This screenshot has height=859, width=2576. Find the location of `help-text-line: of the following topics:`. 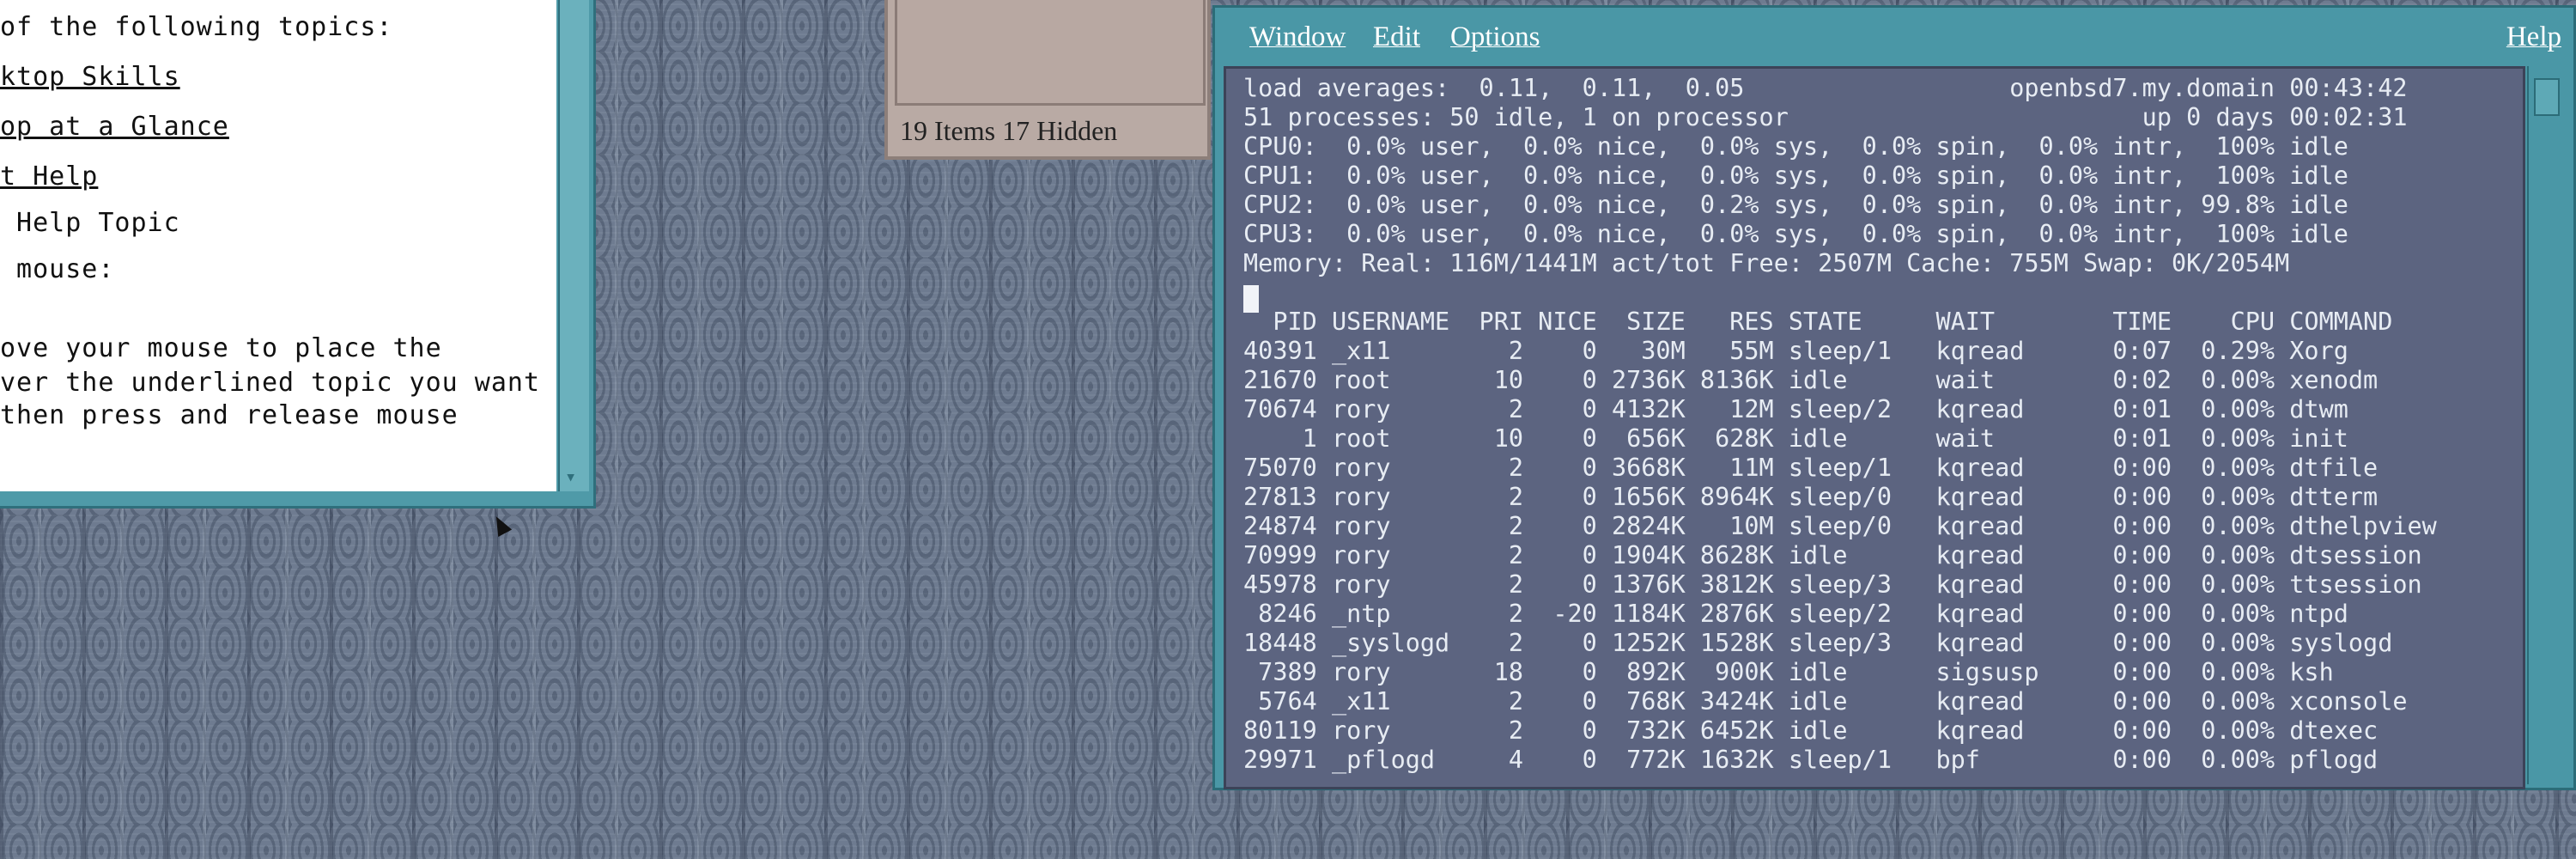

help-text-line: of the following topics: is located at coordinates (197, 27).